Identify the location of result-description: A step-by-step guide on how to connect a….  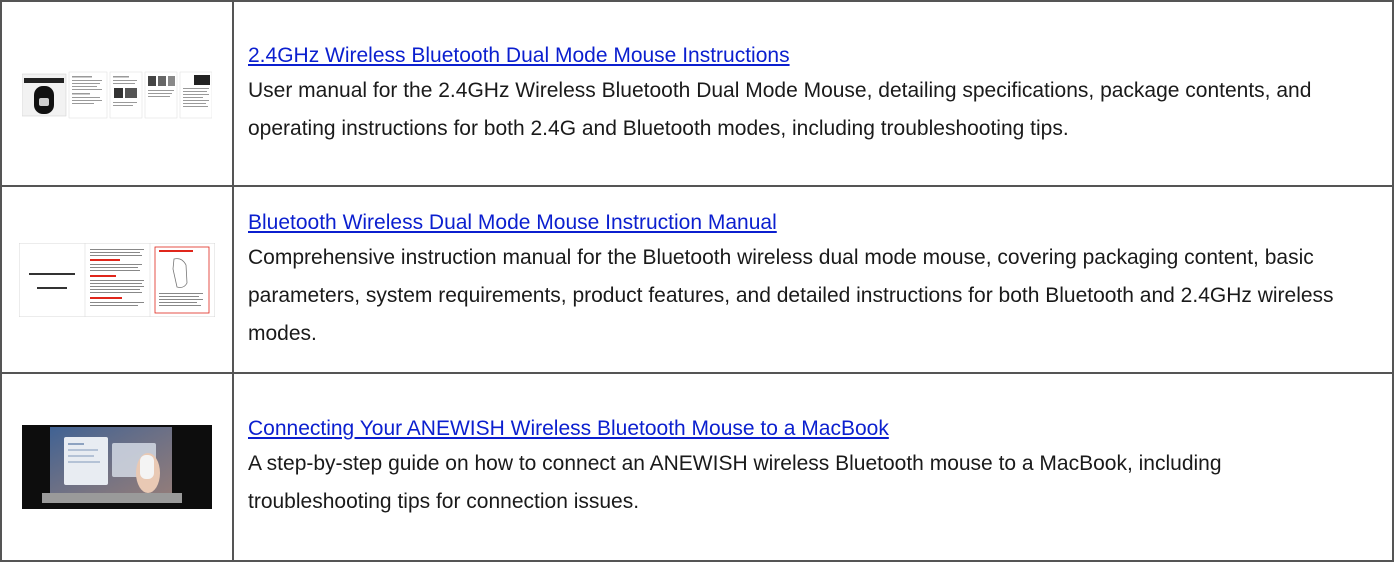
(735, 482).